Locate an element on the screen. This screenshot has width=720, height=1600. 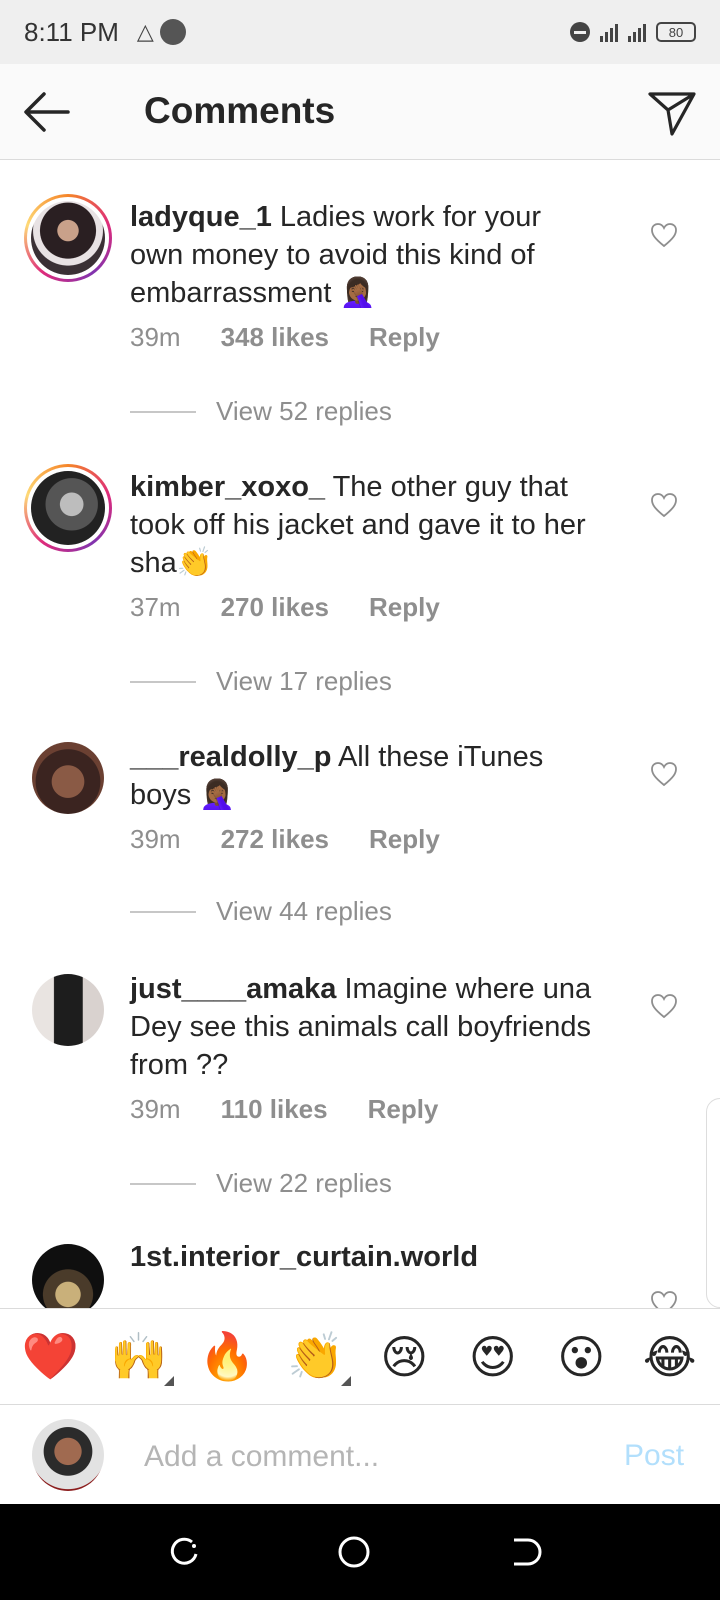
comment-text-block: 1st.interior_curtain.world is located at coordinates (365, 1257).